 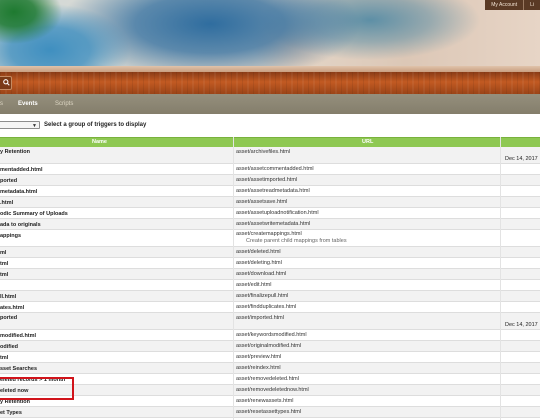 I want to click on nav-tab-bar: s Events Scripts, so click(x=270, y=104).